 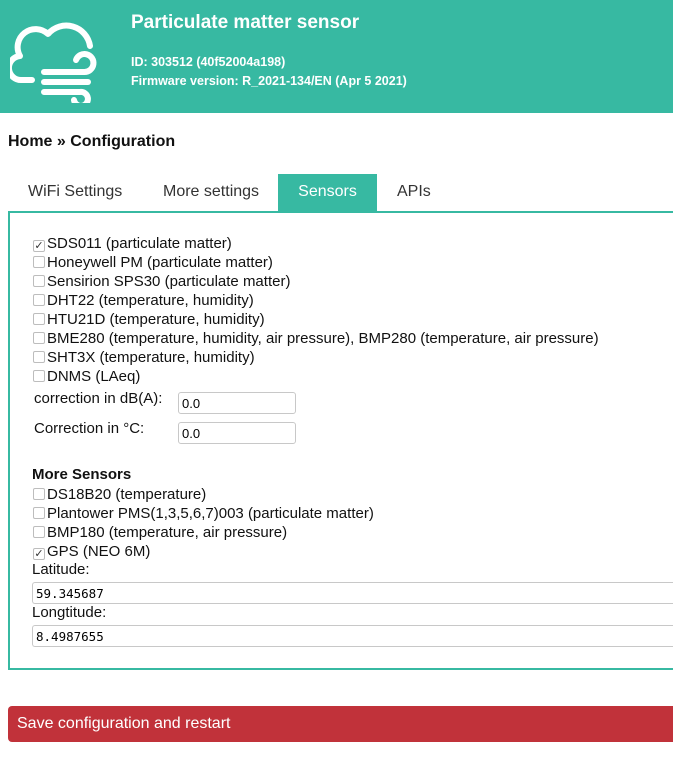 I want to click on dba-correction-input, so click(x=237, y=403).